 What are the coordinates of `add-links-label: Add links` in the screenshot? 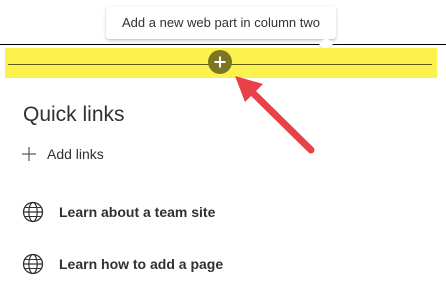 It's located at (75, 154).